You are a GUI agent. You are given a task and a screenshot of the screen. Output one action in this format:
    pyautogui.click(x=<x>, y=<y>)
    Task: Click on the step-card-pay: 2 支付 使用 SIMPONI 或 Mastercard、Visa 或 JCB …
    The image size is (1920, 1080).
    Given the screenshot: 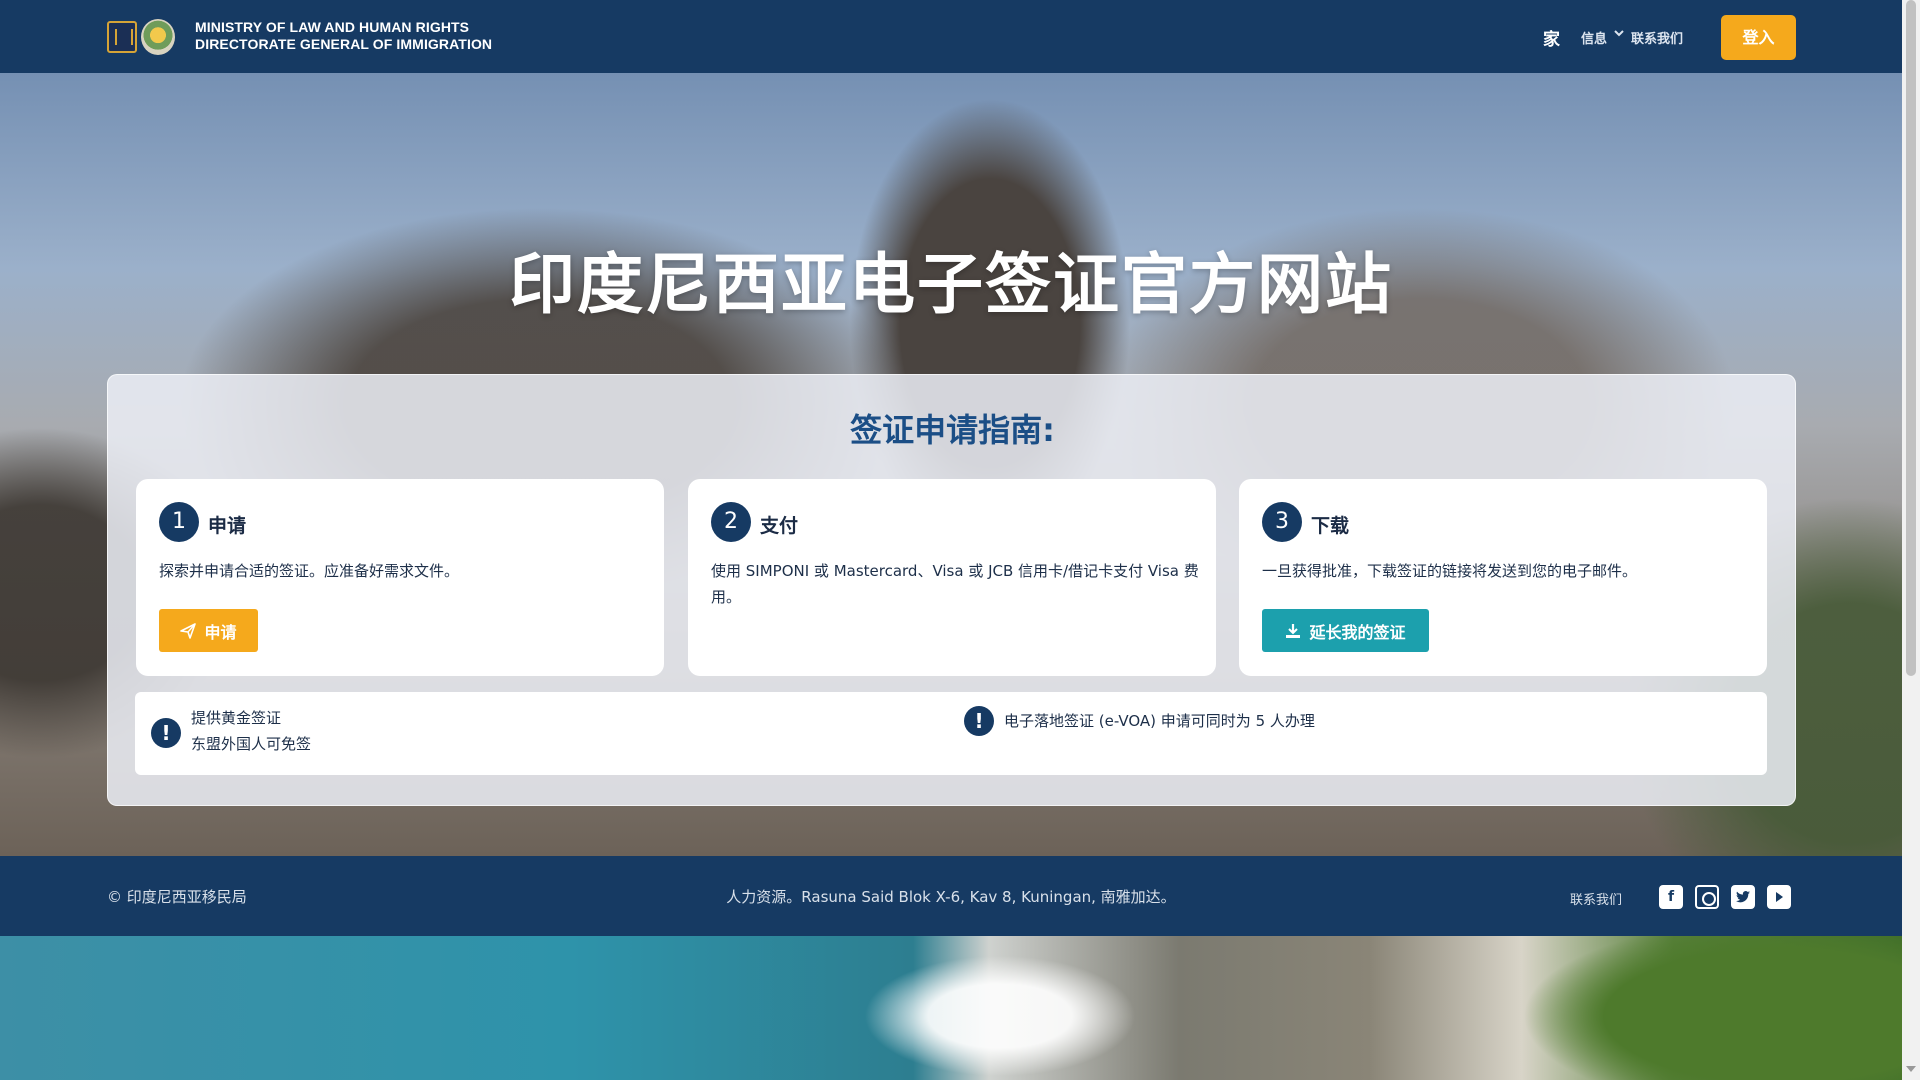 What is the action you would take?
    pyautogui.click(x=952, y=577)
    